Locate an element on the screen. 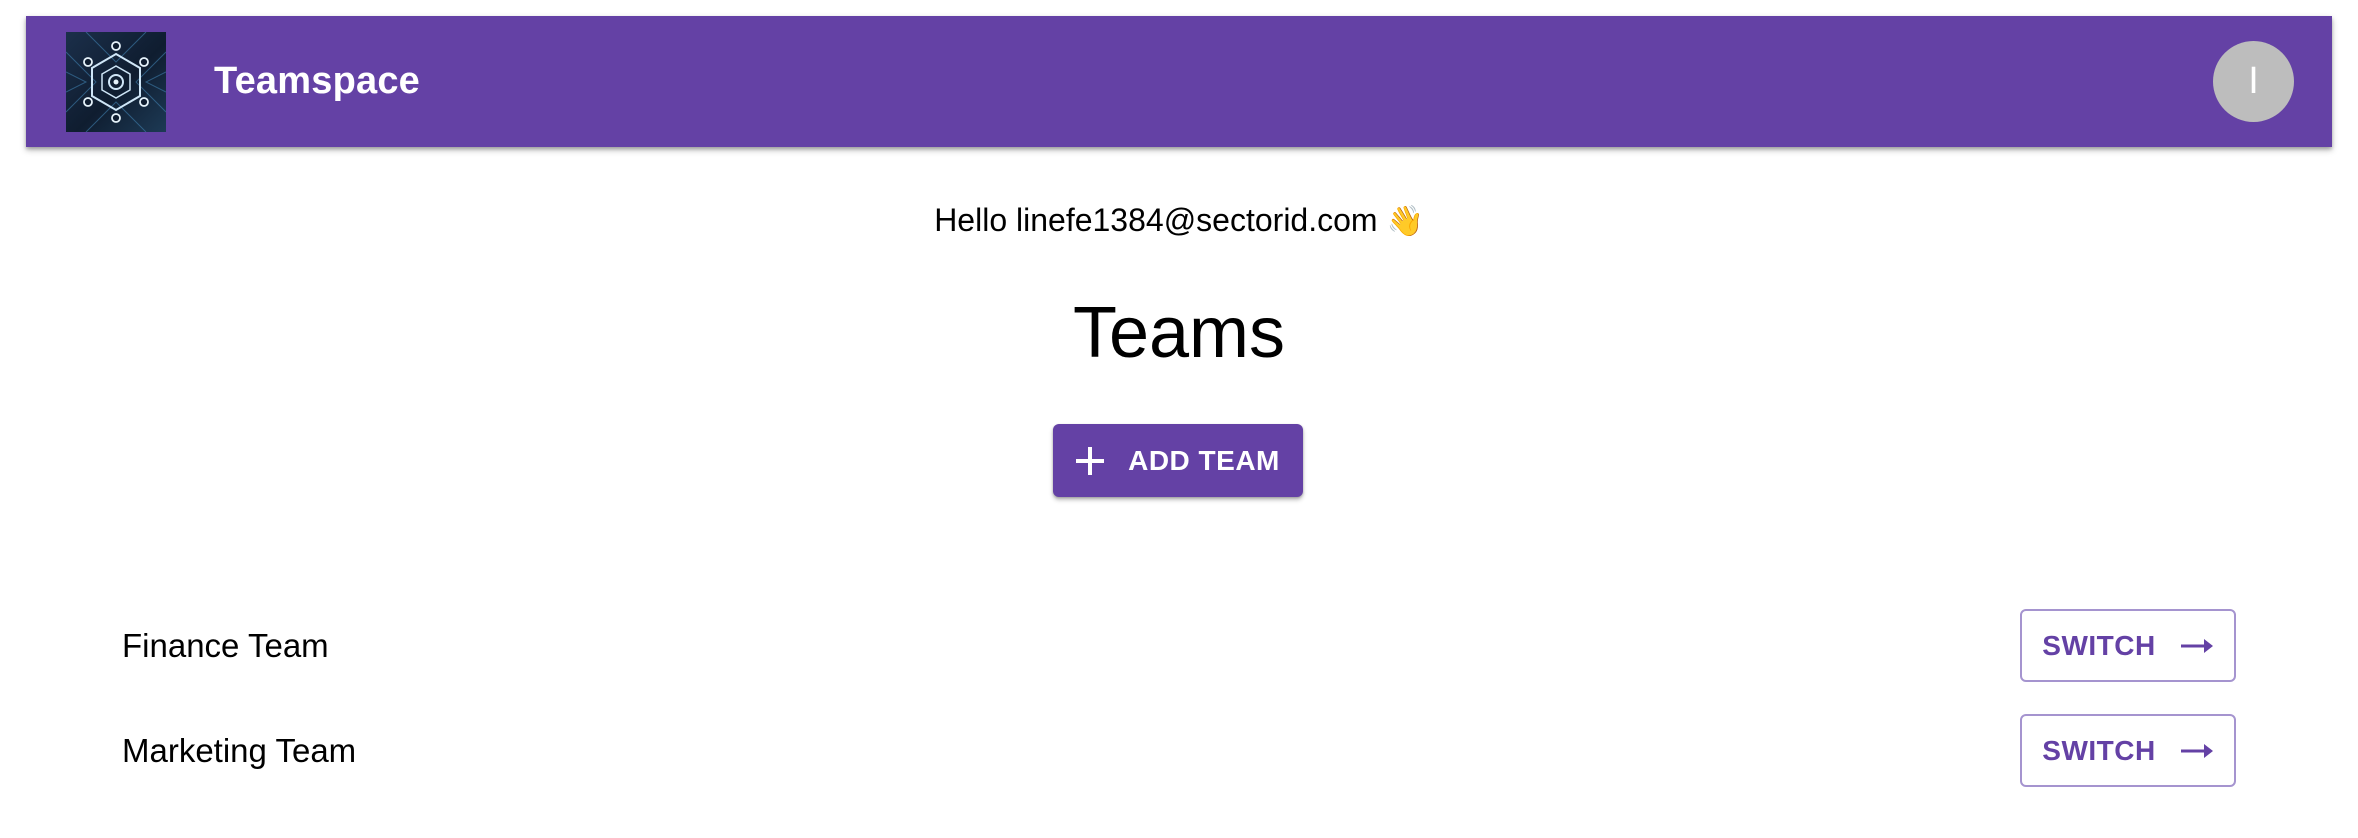  team-name: Marketing Team is located at coordinates (239, 750).